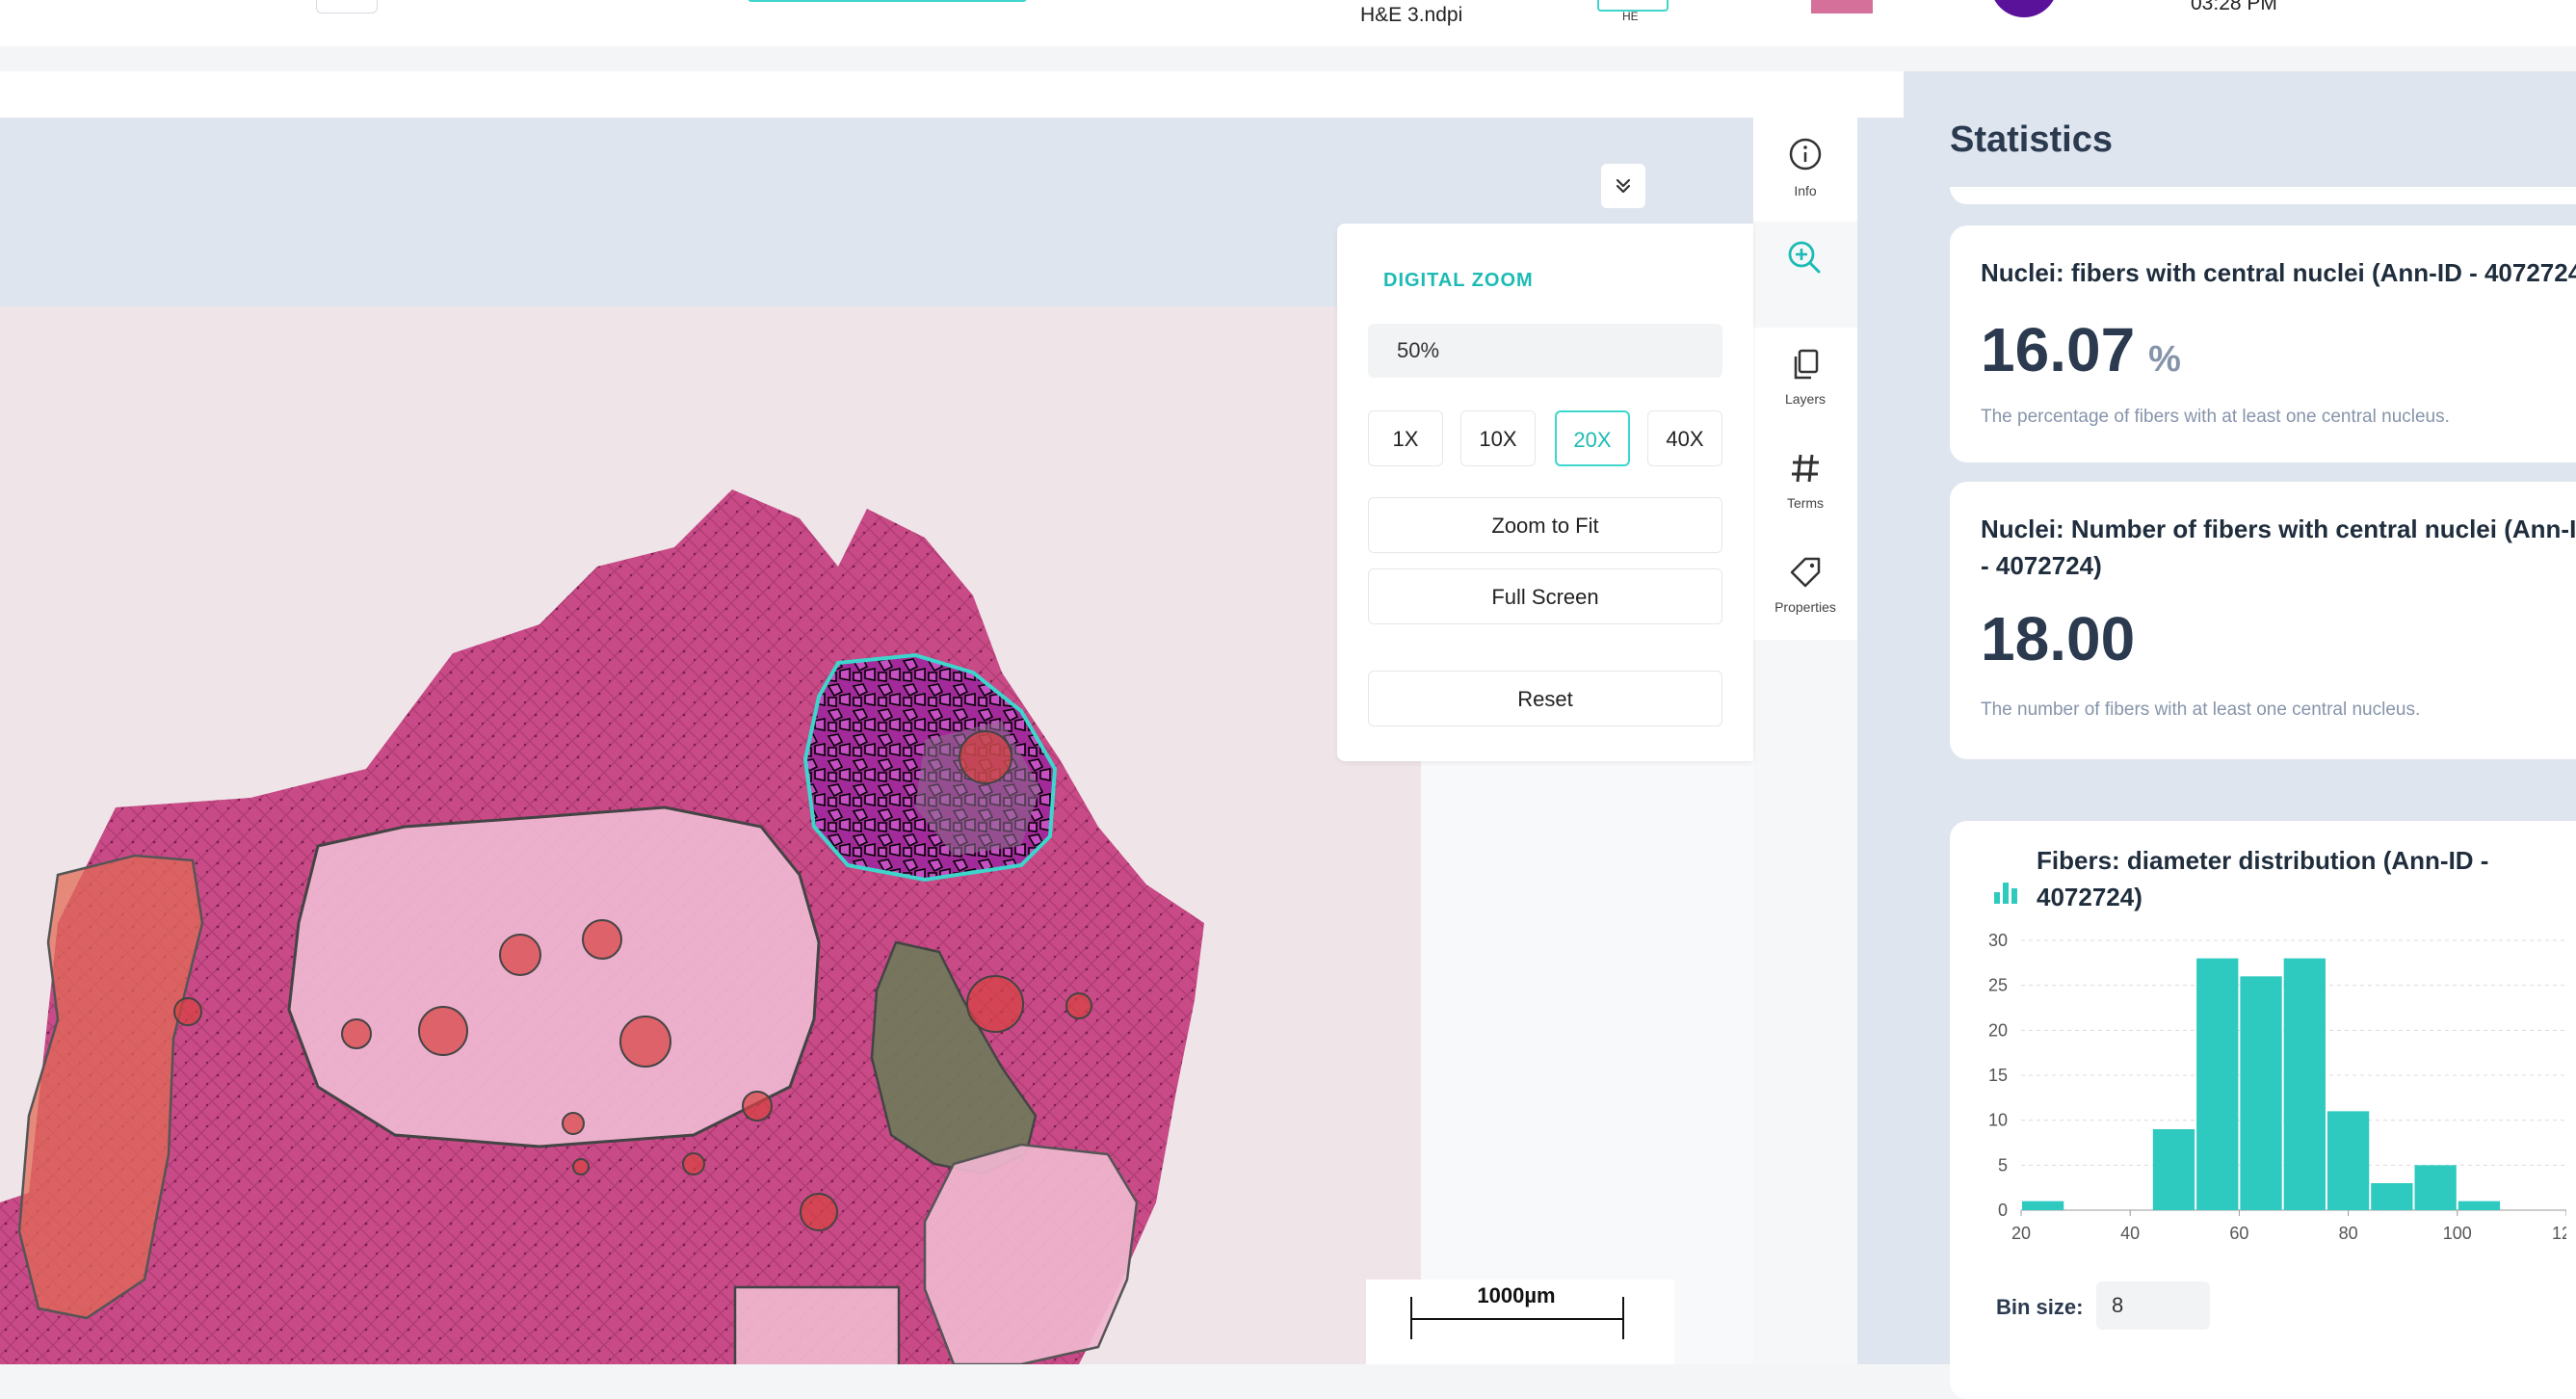 This screenshot has width=2576, height=1399. I want to click on scale-bar-tick-right, so click(1623, 1318).